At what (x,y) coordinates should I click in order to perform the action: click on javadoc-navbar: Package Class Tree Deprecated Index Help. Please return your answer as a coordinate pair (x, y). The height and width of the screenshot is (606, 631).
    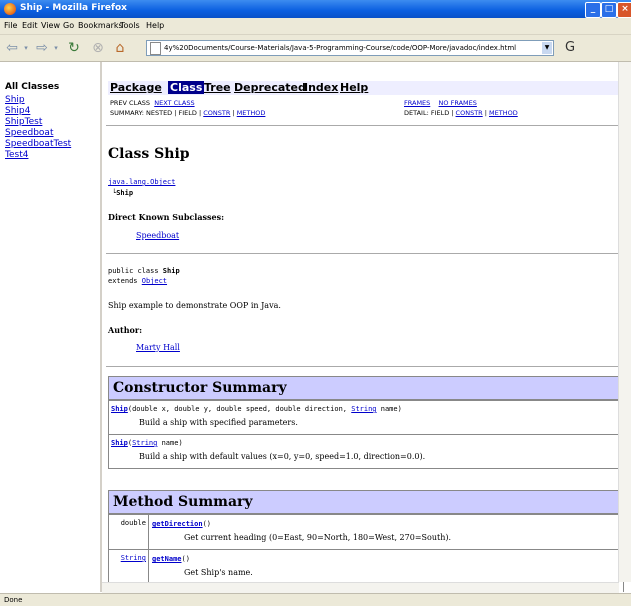
    Looking at the image, I should click on (365, 88).